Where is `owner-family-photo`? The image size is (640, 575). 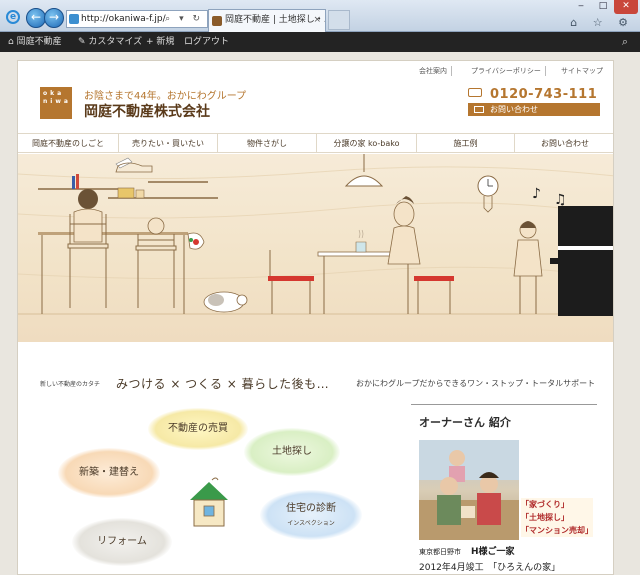 owner-family-photo is located at coordinates (469, 490).